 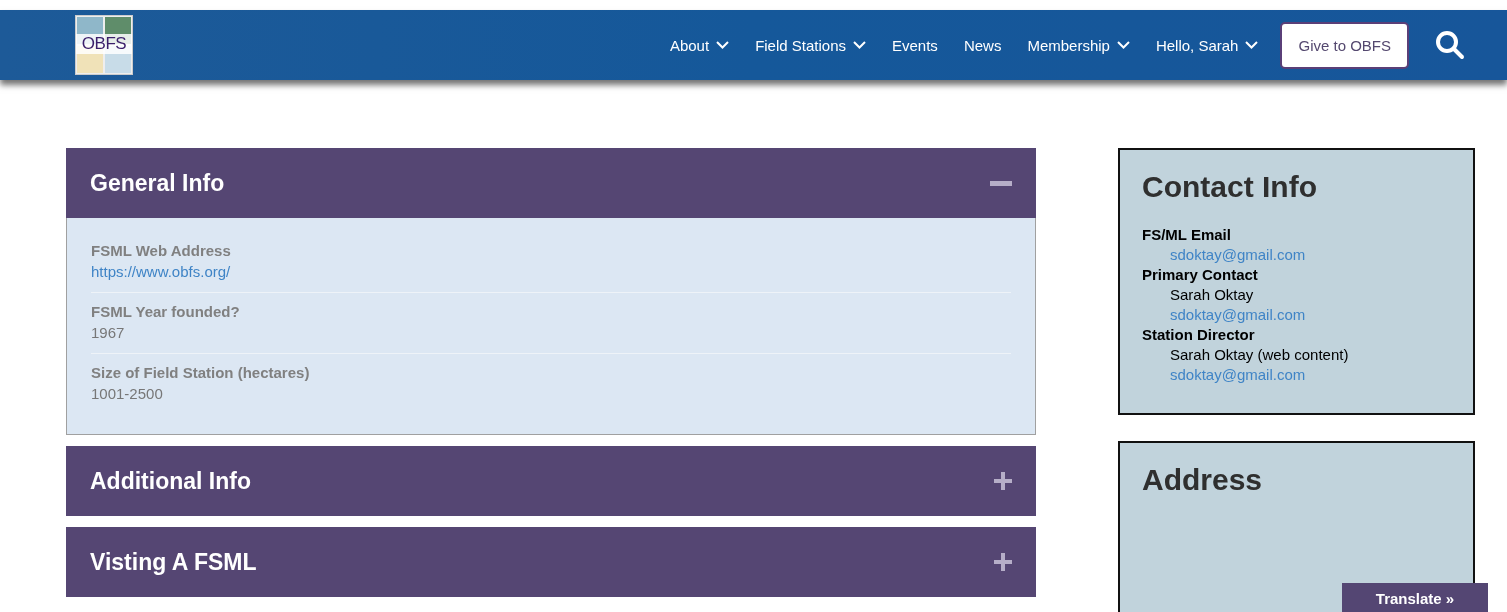 I want to click on accordion-header: General Info, so click(x=551, y=183).